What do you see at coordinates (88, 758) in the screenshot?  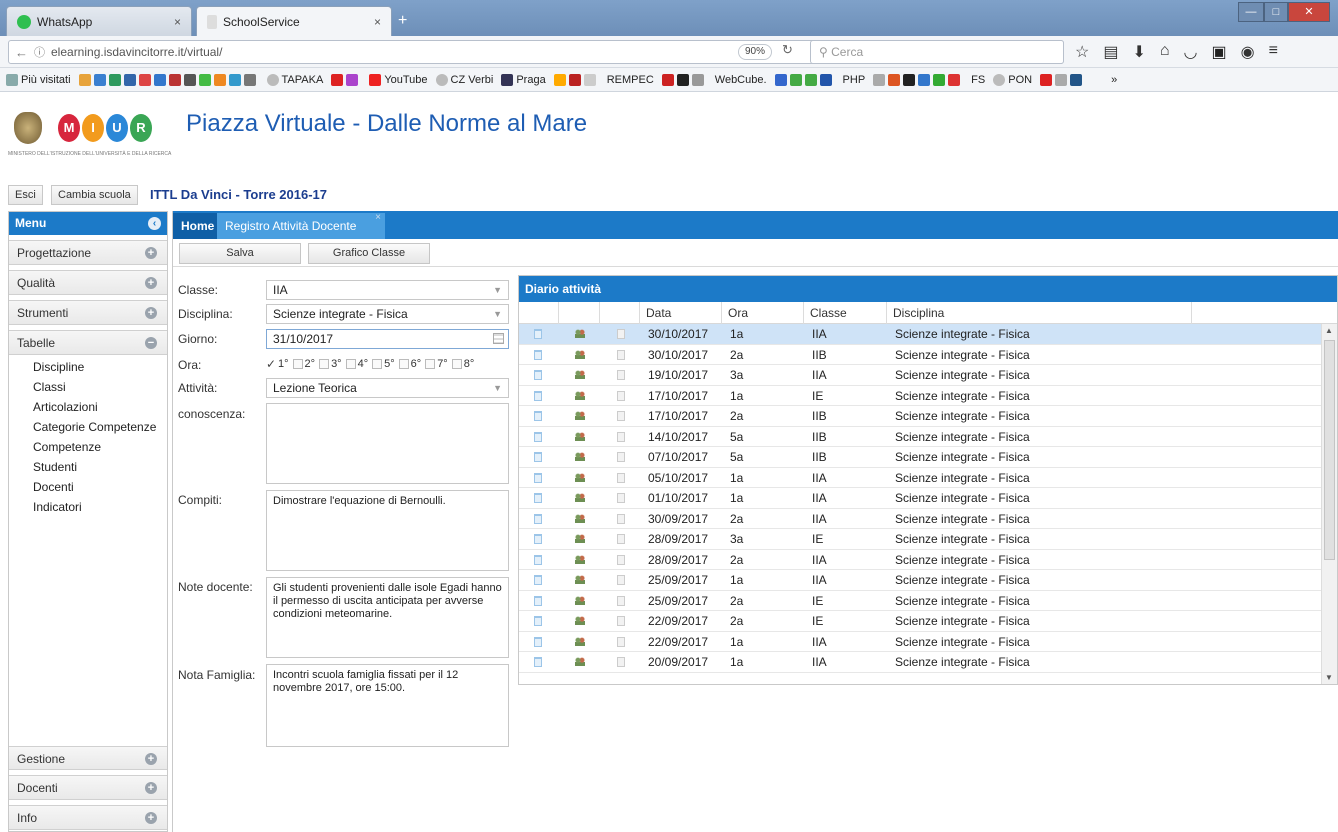 I see `sidebar-item-gestione: Gestione +` at bounding box center [88, 758].